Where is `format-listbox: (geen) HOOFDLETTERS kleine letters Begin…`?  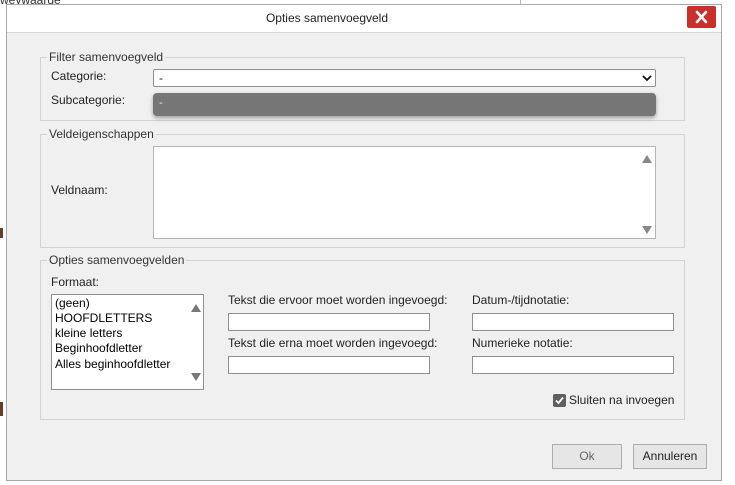 format-listbox: (geen) HOOFDLETTERS kleine letters Begin… is located at coordinates (127, 342).